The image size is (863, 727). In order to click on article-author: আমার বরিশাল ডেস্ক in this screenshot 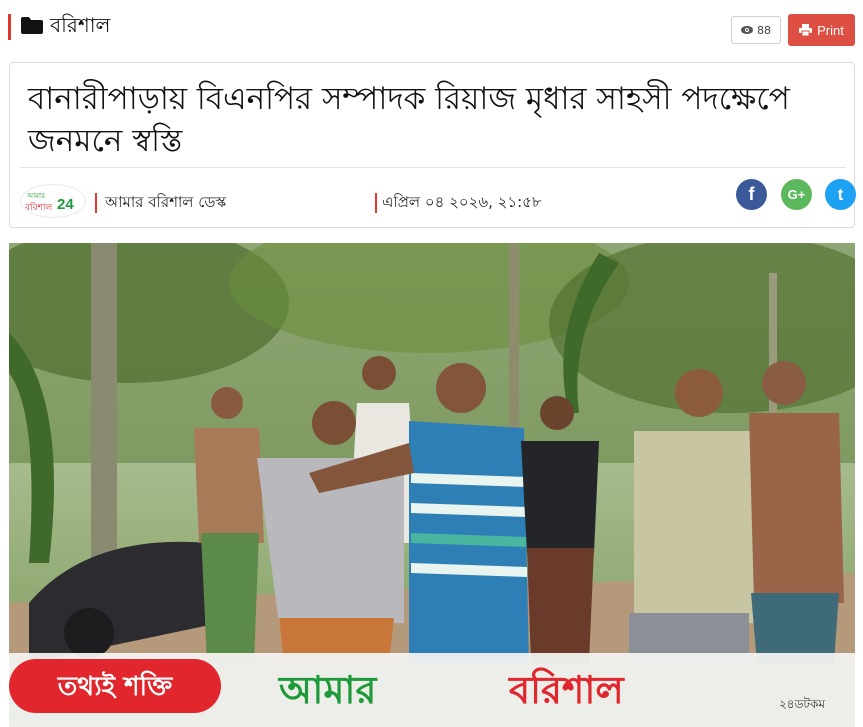, I will do `click(165, 203)`.